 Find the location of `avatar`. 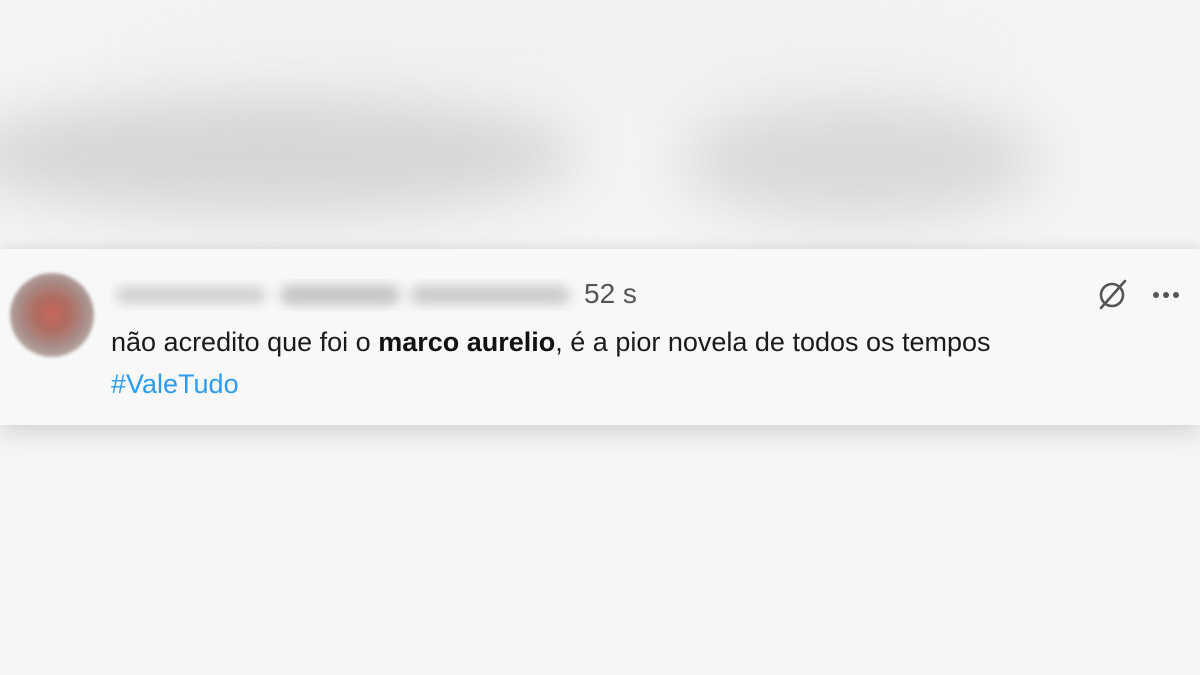

avatar is located at coordinates (52, 315).